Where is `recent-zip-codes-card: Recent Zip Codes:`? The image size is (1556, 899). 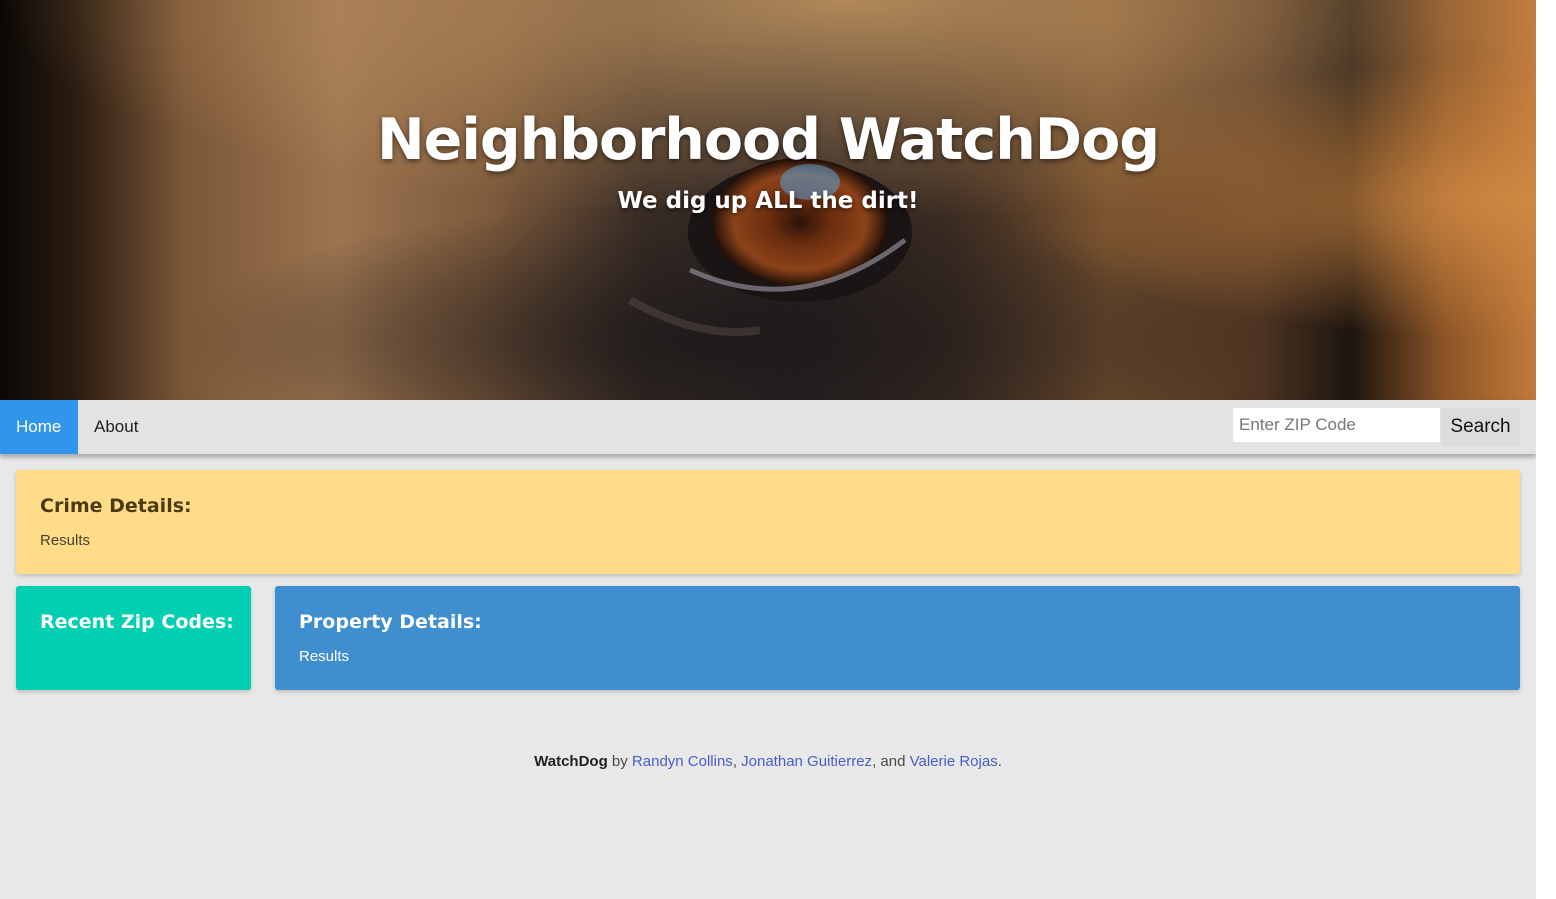
recent-zip-codes-card: Recent Zip Codes: is located at coordinates (133, 638).